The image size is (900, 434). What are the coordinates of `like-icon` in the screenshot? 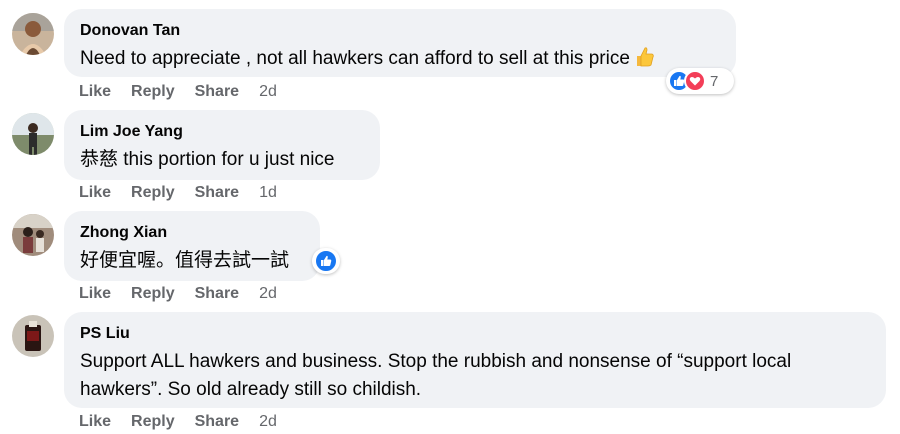 It's located at (326, 261).